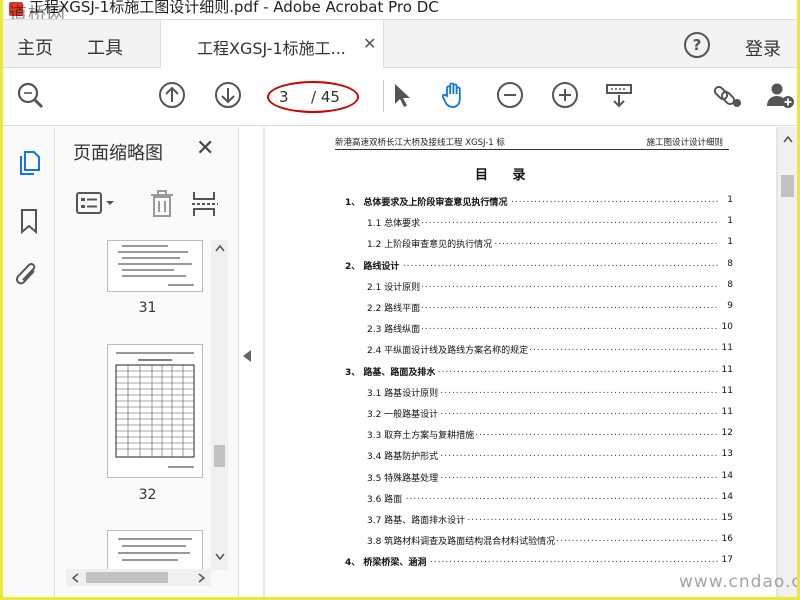 This screenshot has width=800, height=600. What do you see at coordinates (462, 541) in the screenshot?
I see `toc-entry-text: 3.8 筑路材料调查及路面结构混合材料试验情况` at bounding box center [462, 541].